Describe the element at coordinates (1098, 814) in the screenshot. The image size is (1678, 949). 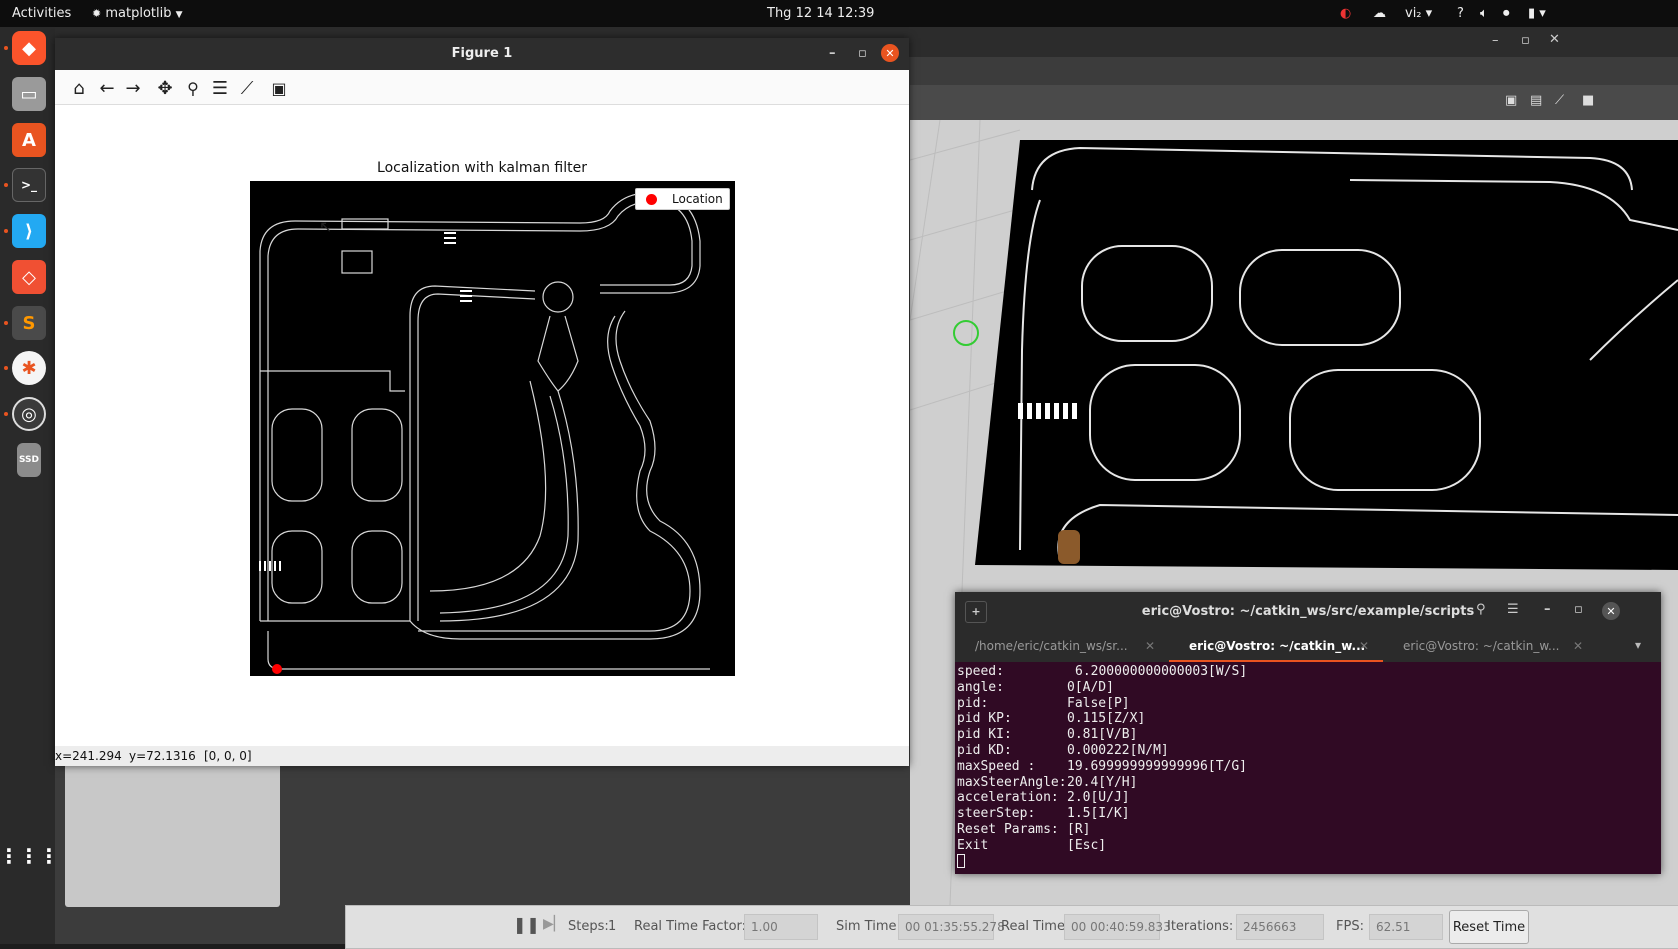
I see `param-value: 1.5[I/K]` at that location.